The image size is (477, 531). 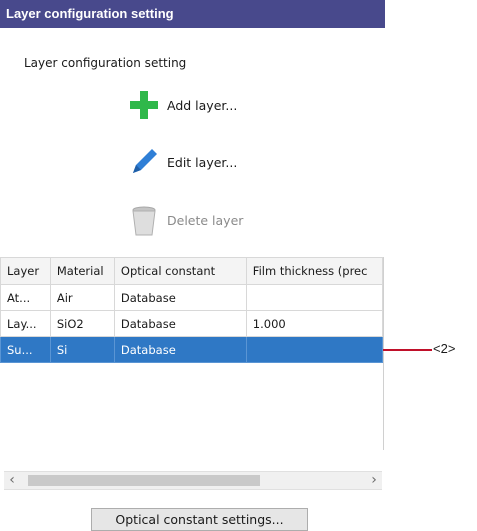 What do you see at coordinates (374, 480) in the screenshot?
I see `scroll-right-icon: ›` at bounding box center [374, 480].